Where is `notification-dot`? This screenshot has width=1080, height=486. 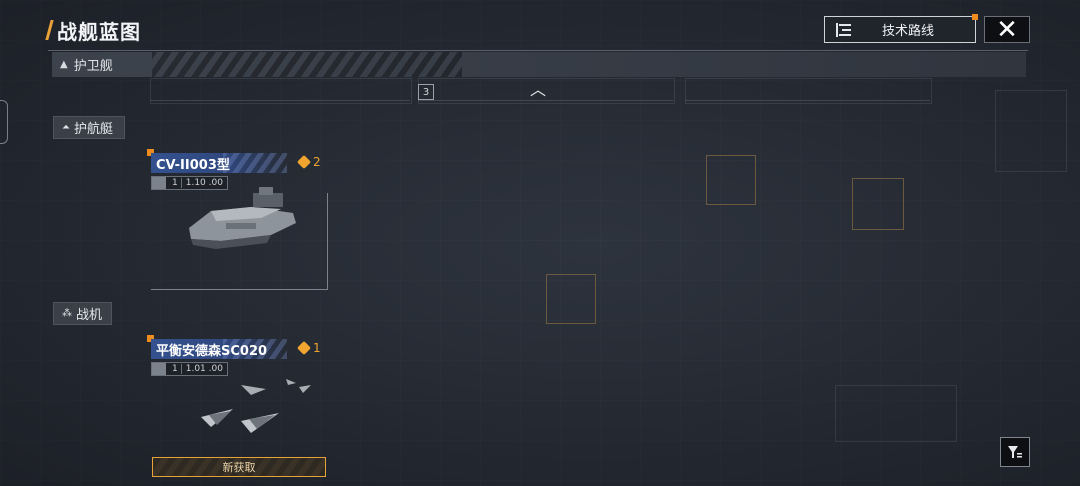
notification-dot is located at coordinates (975, 17).